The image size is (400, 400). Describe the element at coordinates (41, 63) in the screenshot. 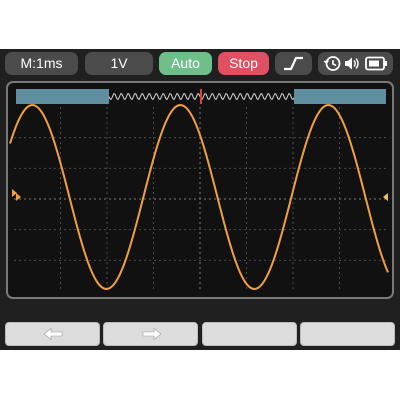

I see `timebase-button: M:1ms` at that location.